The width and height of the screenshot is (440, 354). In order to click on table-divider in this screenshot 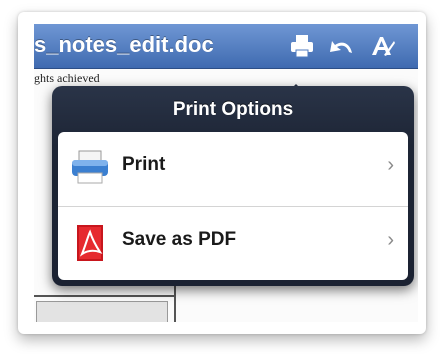, I will do `click(104, 296)`.